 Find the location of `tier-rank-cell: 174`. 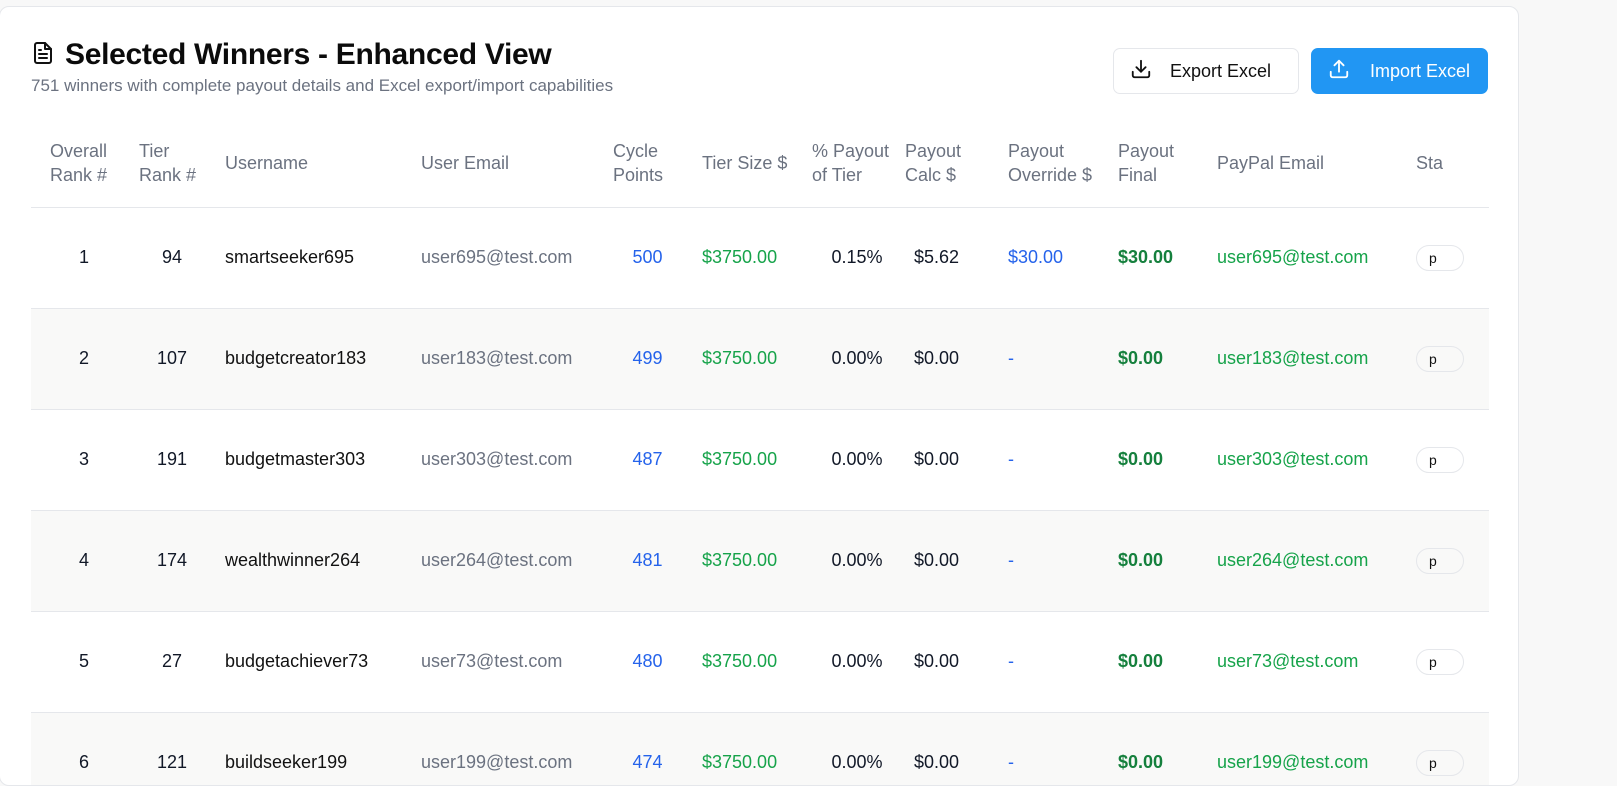

tier-rank-cell: 174 is located at coordinates (172, 561).